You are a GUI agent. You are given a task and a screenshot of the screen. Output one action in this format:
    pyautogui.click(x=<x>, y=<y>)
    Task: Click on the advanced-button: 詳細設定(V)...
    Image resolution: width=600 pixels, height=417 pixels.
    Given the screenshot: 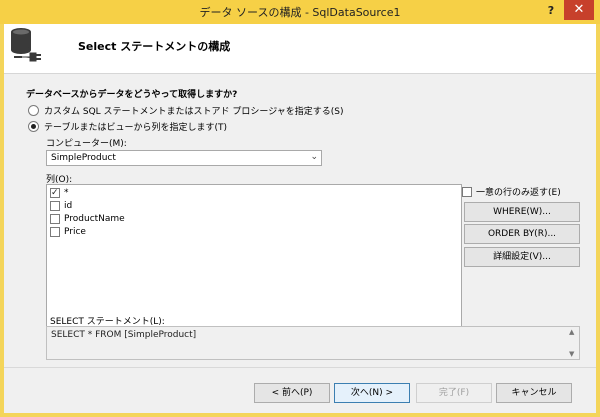 What is the action you would take?
    pyautogui.click(x=522, y=257)
    